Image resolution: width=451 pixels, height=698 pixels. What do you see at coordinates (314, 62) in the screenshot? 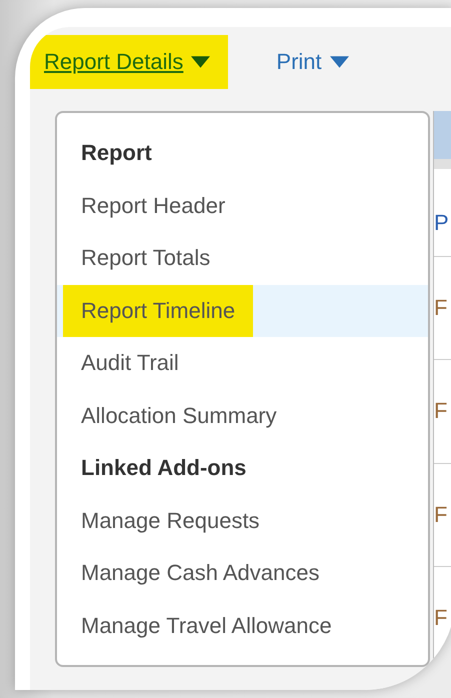
I see `menu-button: Print` at bounding box center [314, 62].